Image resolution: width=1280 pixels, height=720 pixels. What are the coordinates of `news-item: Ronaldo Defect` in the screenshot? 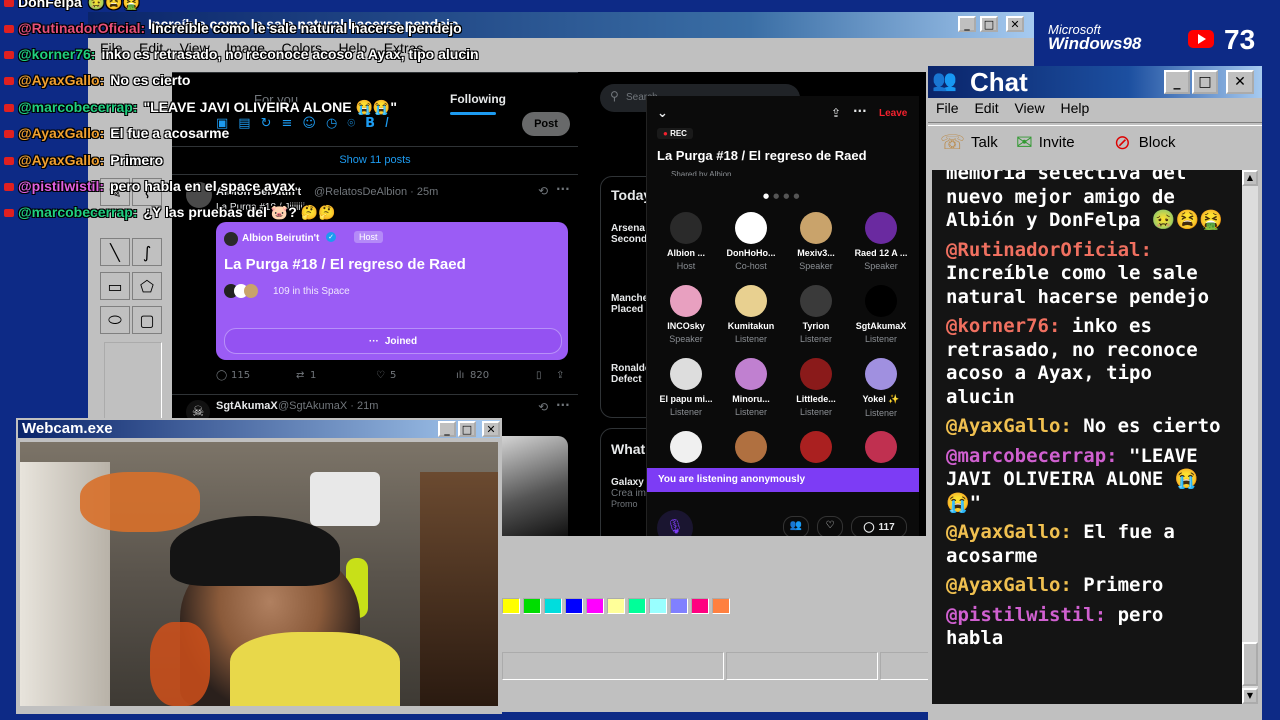 It's located at (631, 374).